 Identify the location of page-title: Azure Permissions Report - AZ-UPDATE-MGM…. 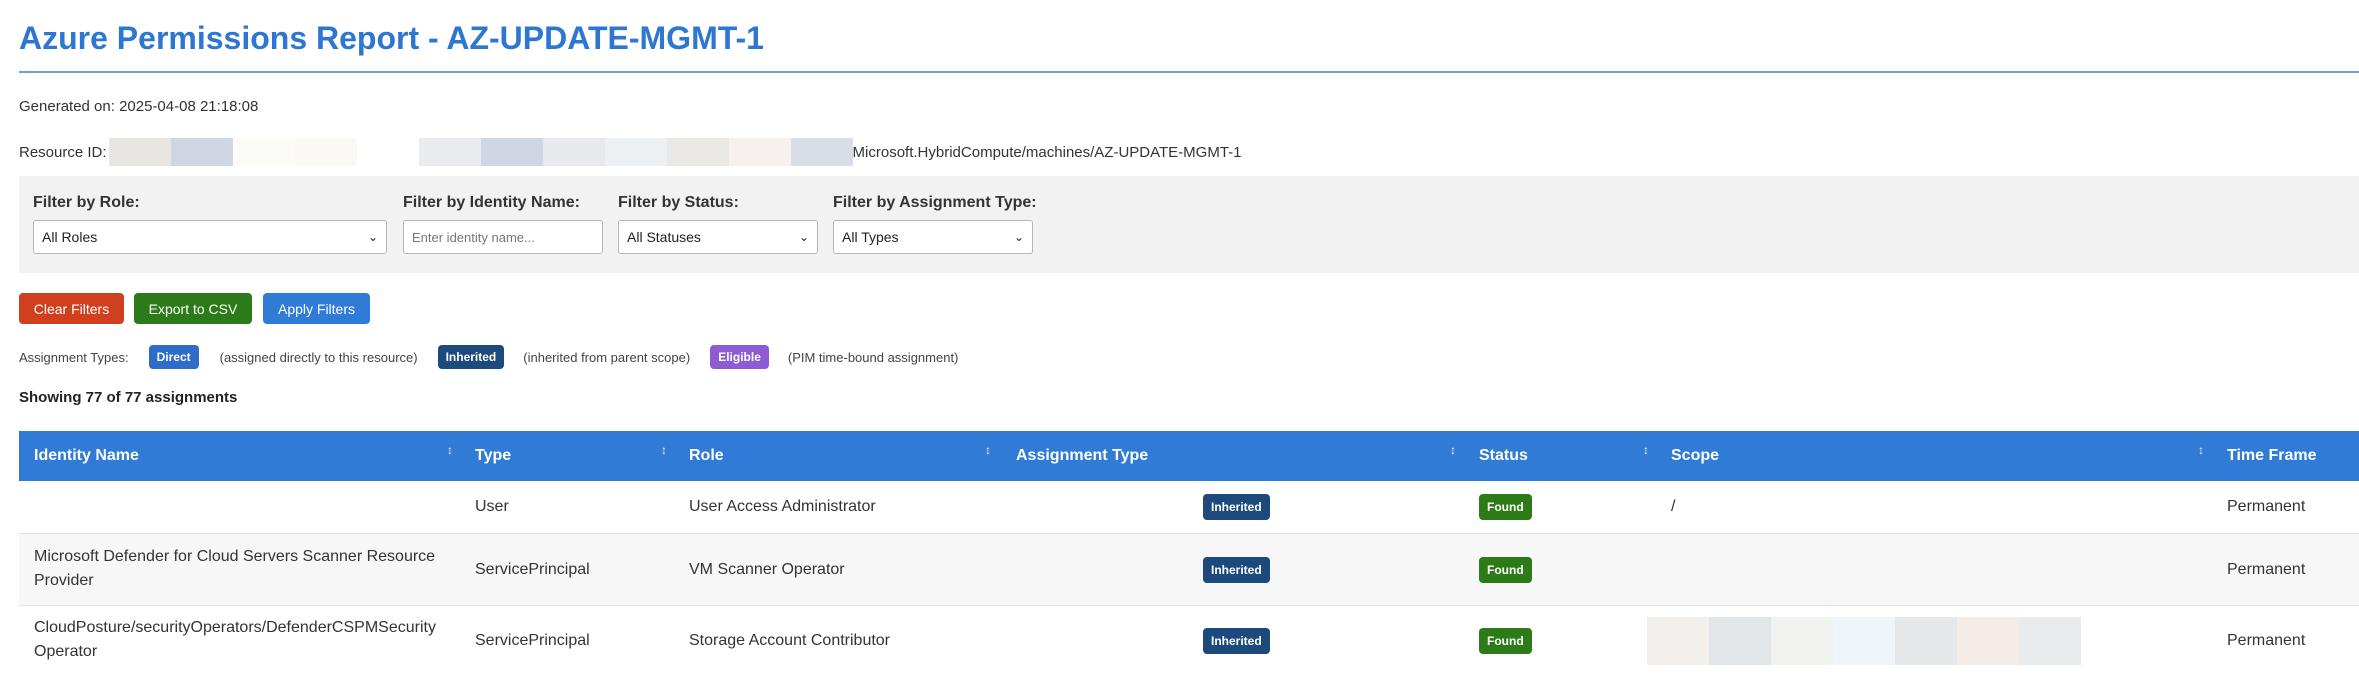
(391, 38).